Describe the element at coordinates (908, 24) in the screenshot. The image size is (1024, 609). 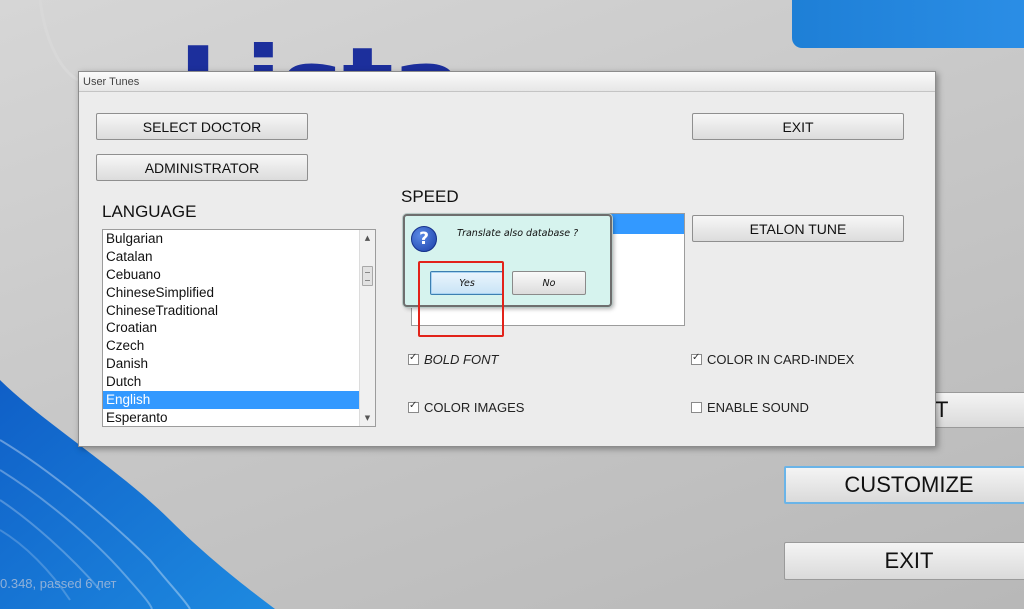
I see `background-blue-banner` at that location.